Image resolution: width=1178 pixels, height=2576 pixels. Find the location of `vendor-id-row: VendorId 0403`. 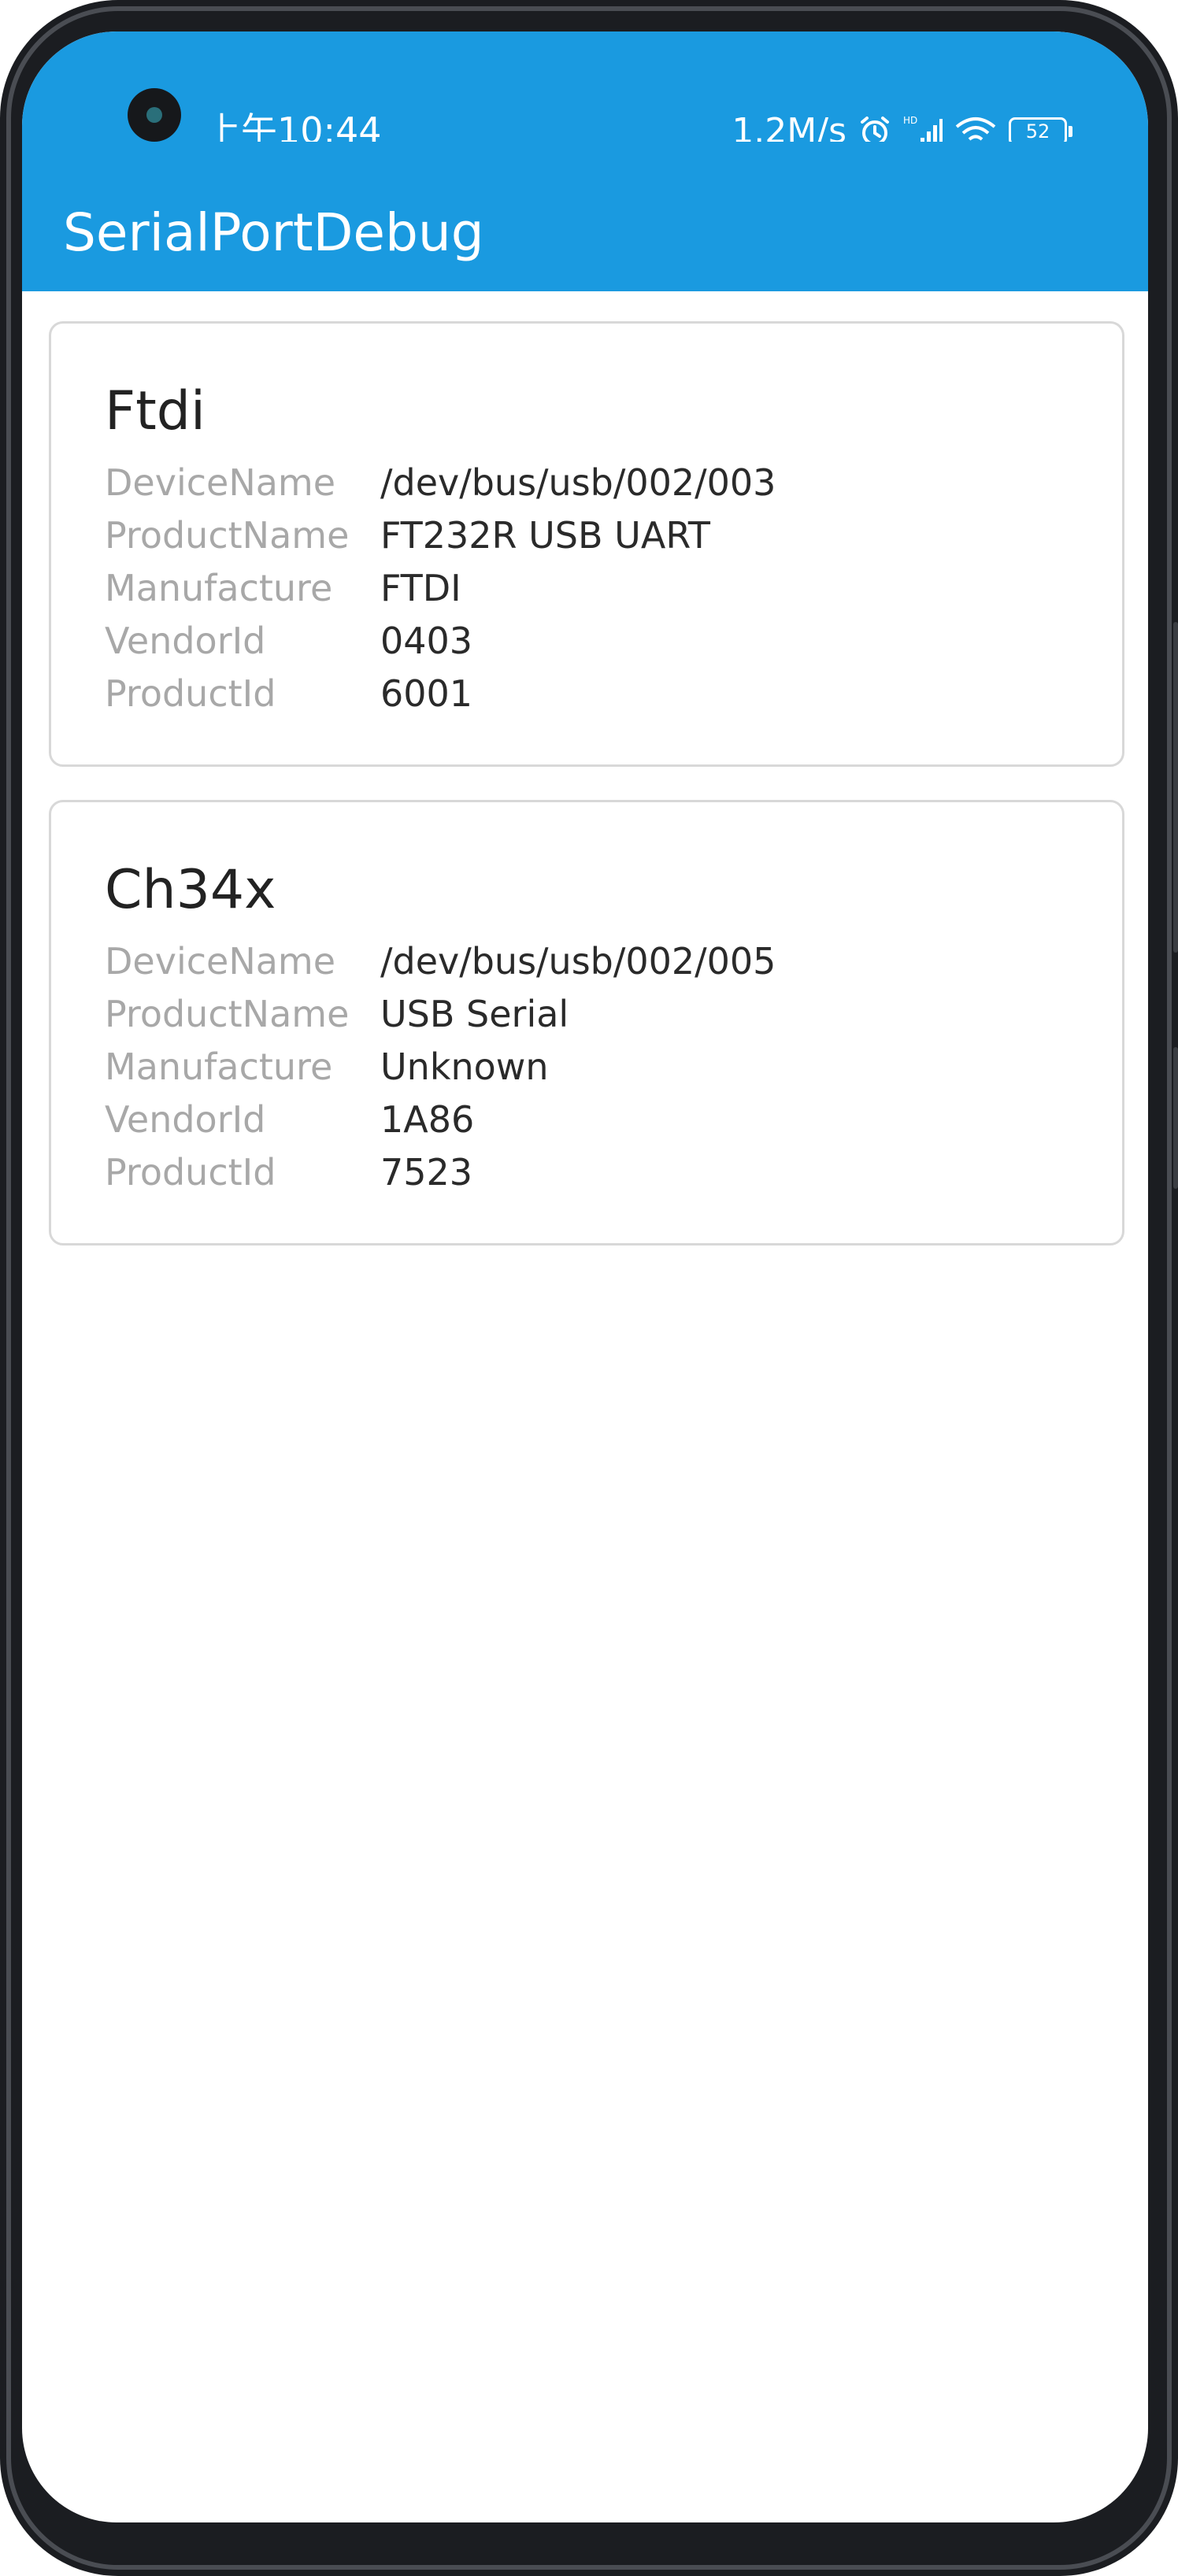

vendor-id-row: VendorId 0403 is located at coordinates (440, 640).